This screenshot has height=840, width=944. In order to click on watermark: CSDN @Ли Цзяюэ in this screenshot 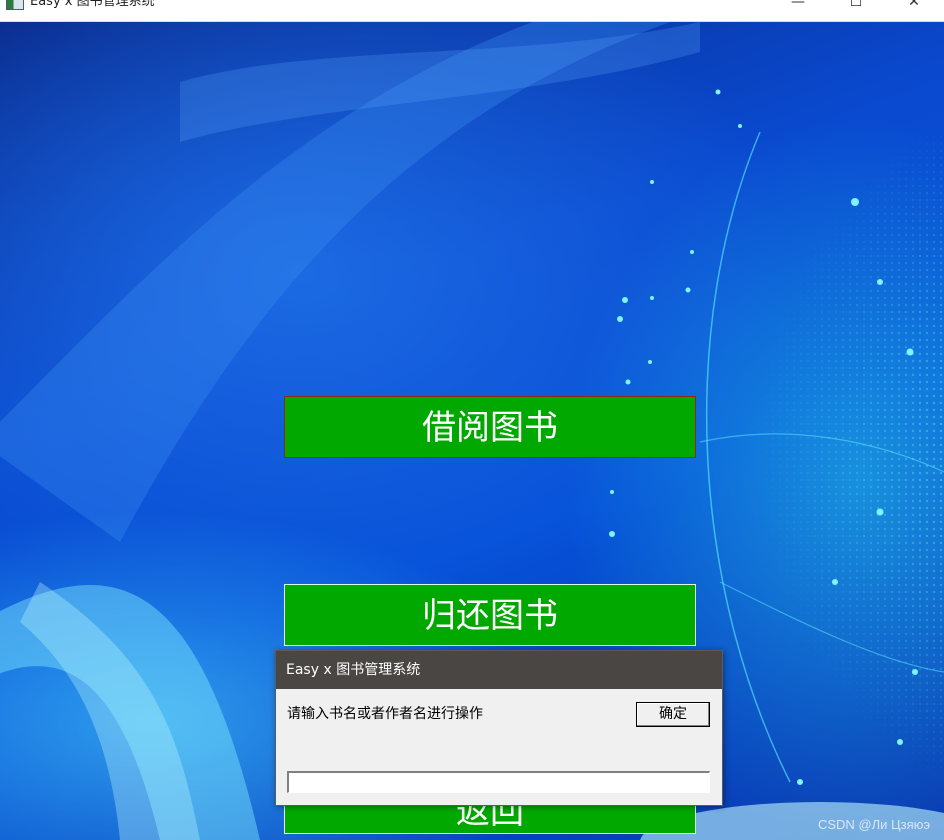, I will do `click(873, 824)`.